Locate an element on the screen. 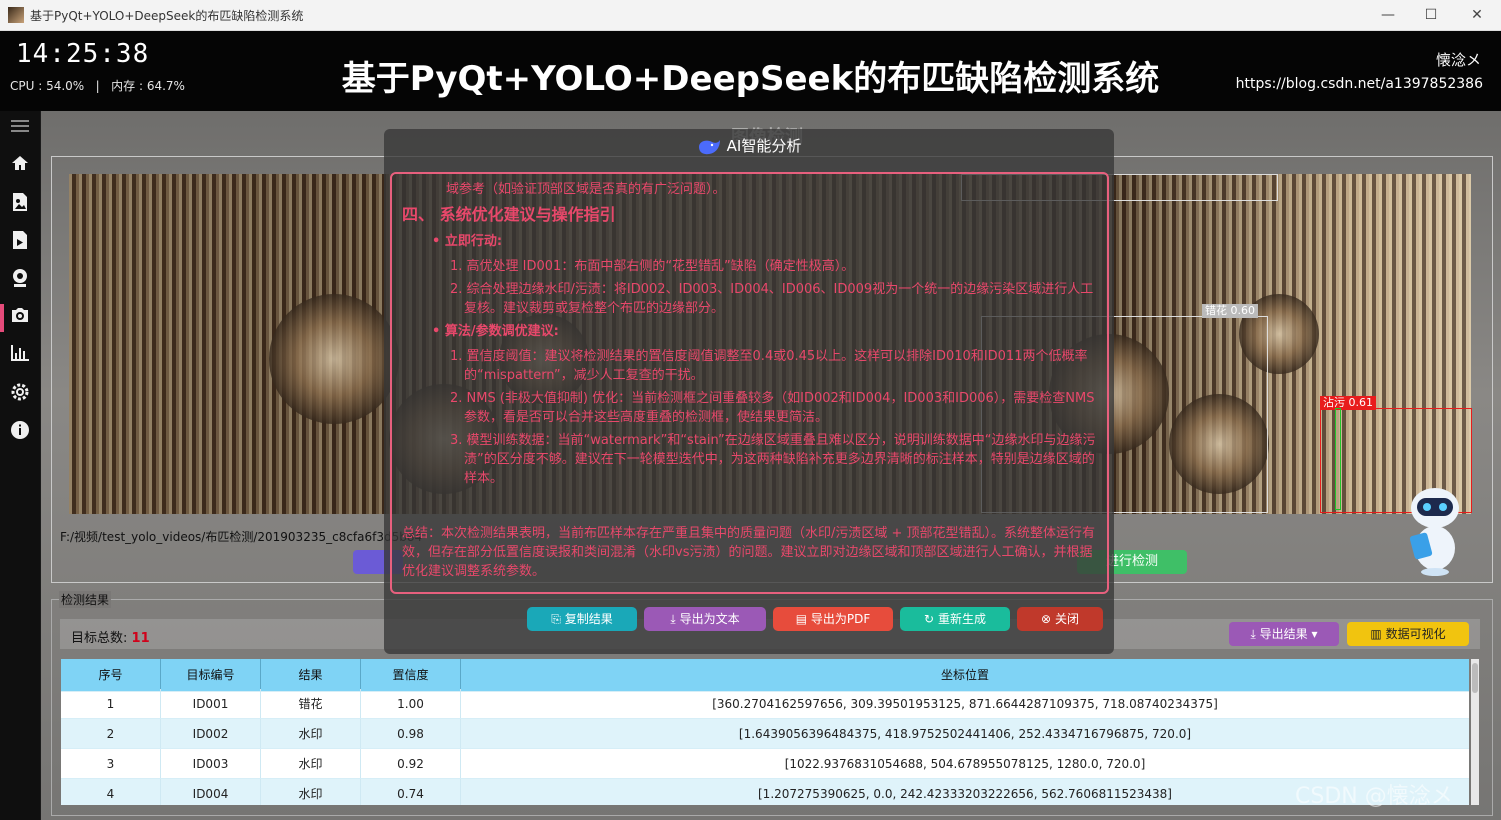  list-item: 1. 高优处理 ID001：布面中部右侧的“花型错乱”缺陷（确定性极高）。 is located at coordinates (652, 266).